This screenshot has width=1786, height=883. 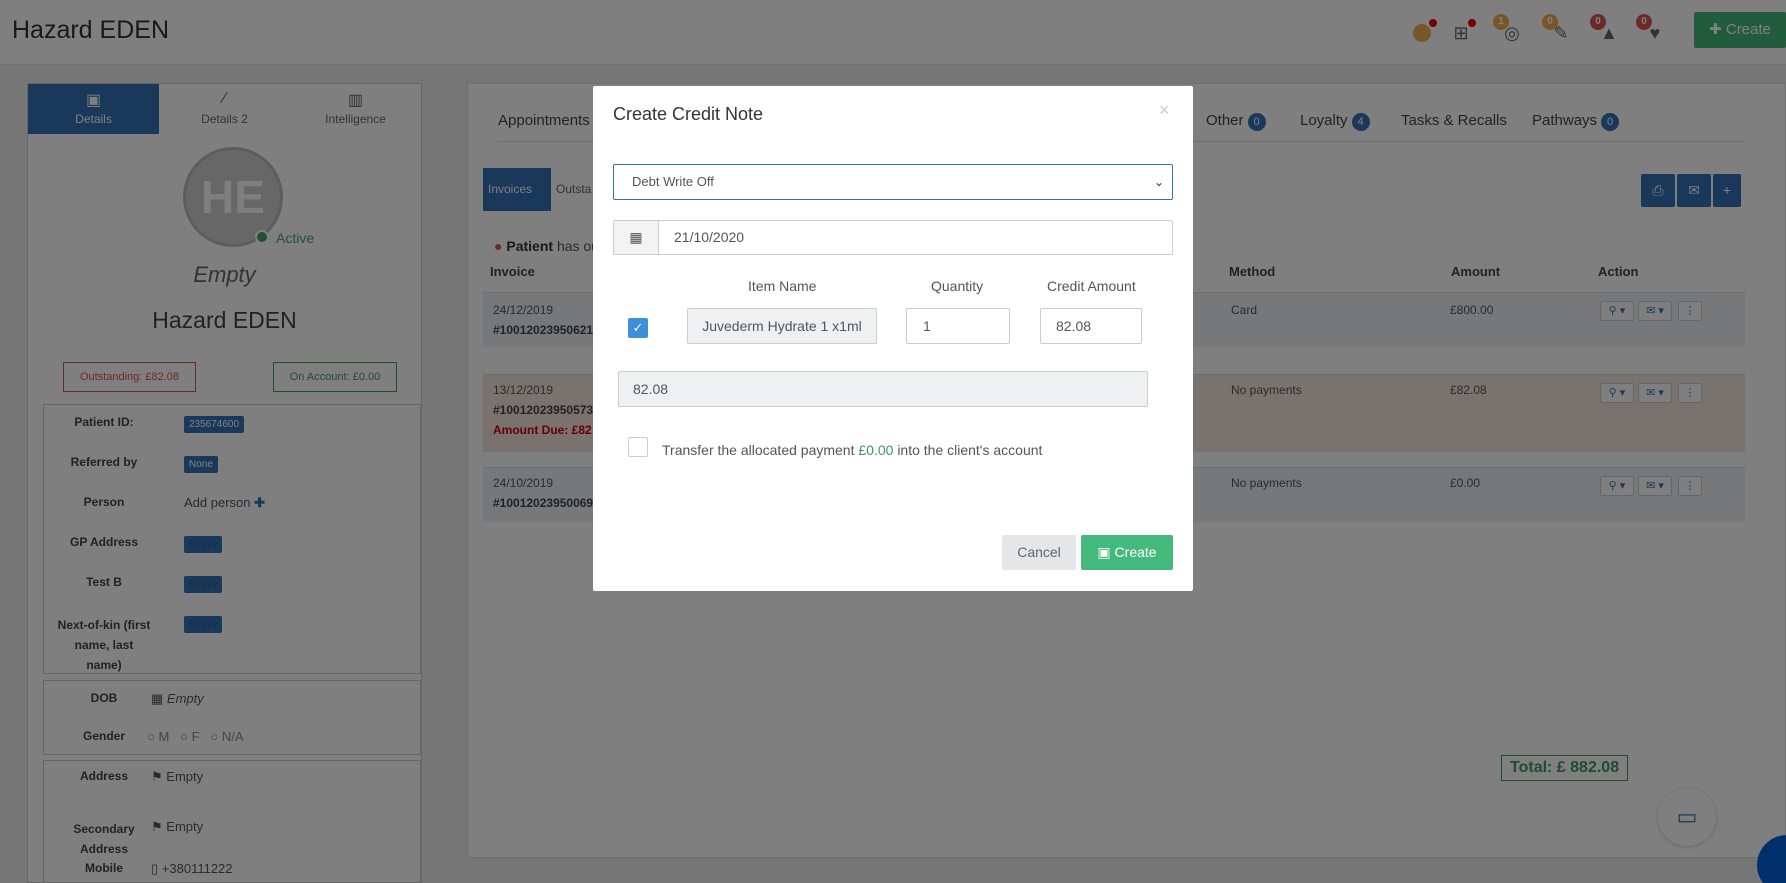 I want to click on cancel-button: Cancel, so click(x=1039, y=552).